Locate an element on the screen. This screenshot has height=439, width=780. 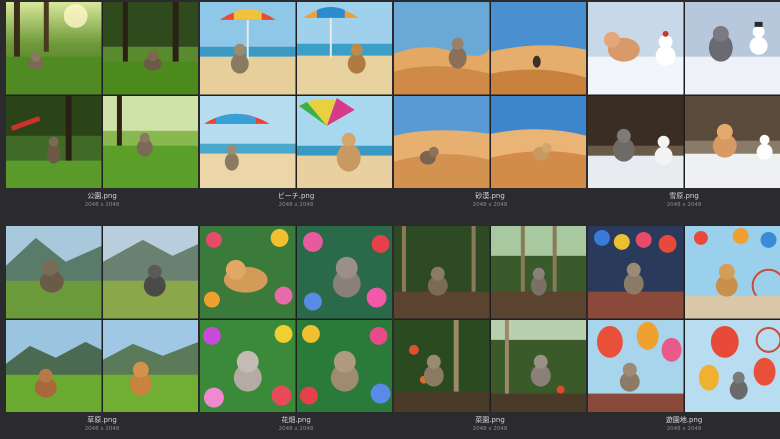
file-name: 菜園.png is located at coordinates (490, 420).